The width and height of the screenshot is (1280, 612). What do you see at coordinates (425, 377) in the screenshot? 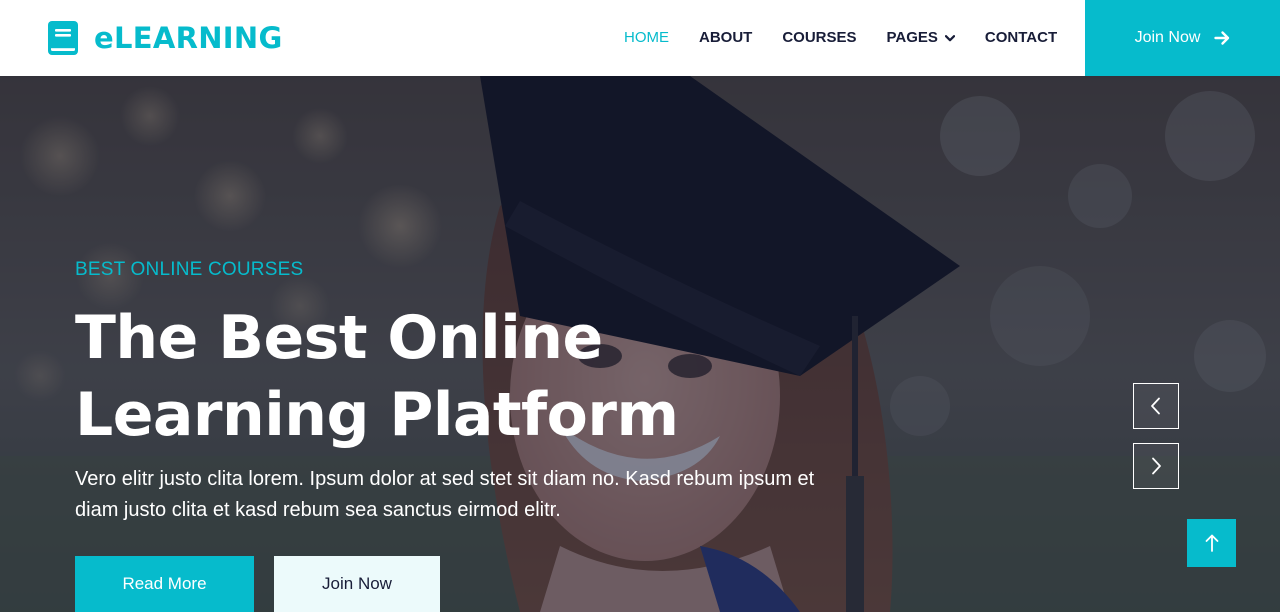
I see `hero-title: The Best Online Learning Platform` at bounding box center [425, 377].